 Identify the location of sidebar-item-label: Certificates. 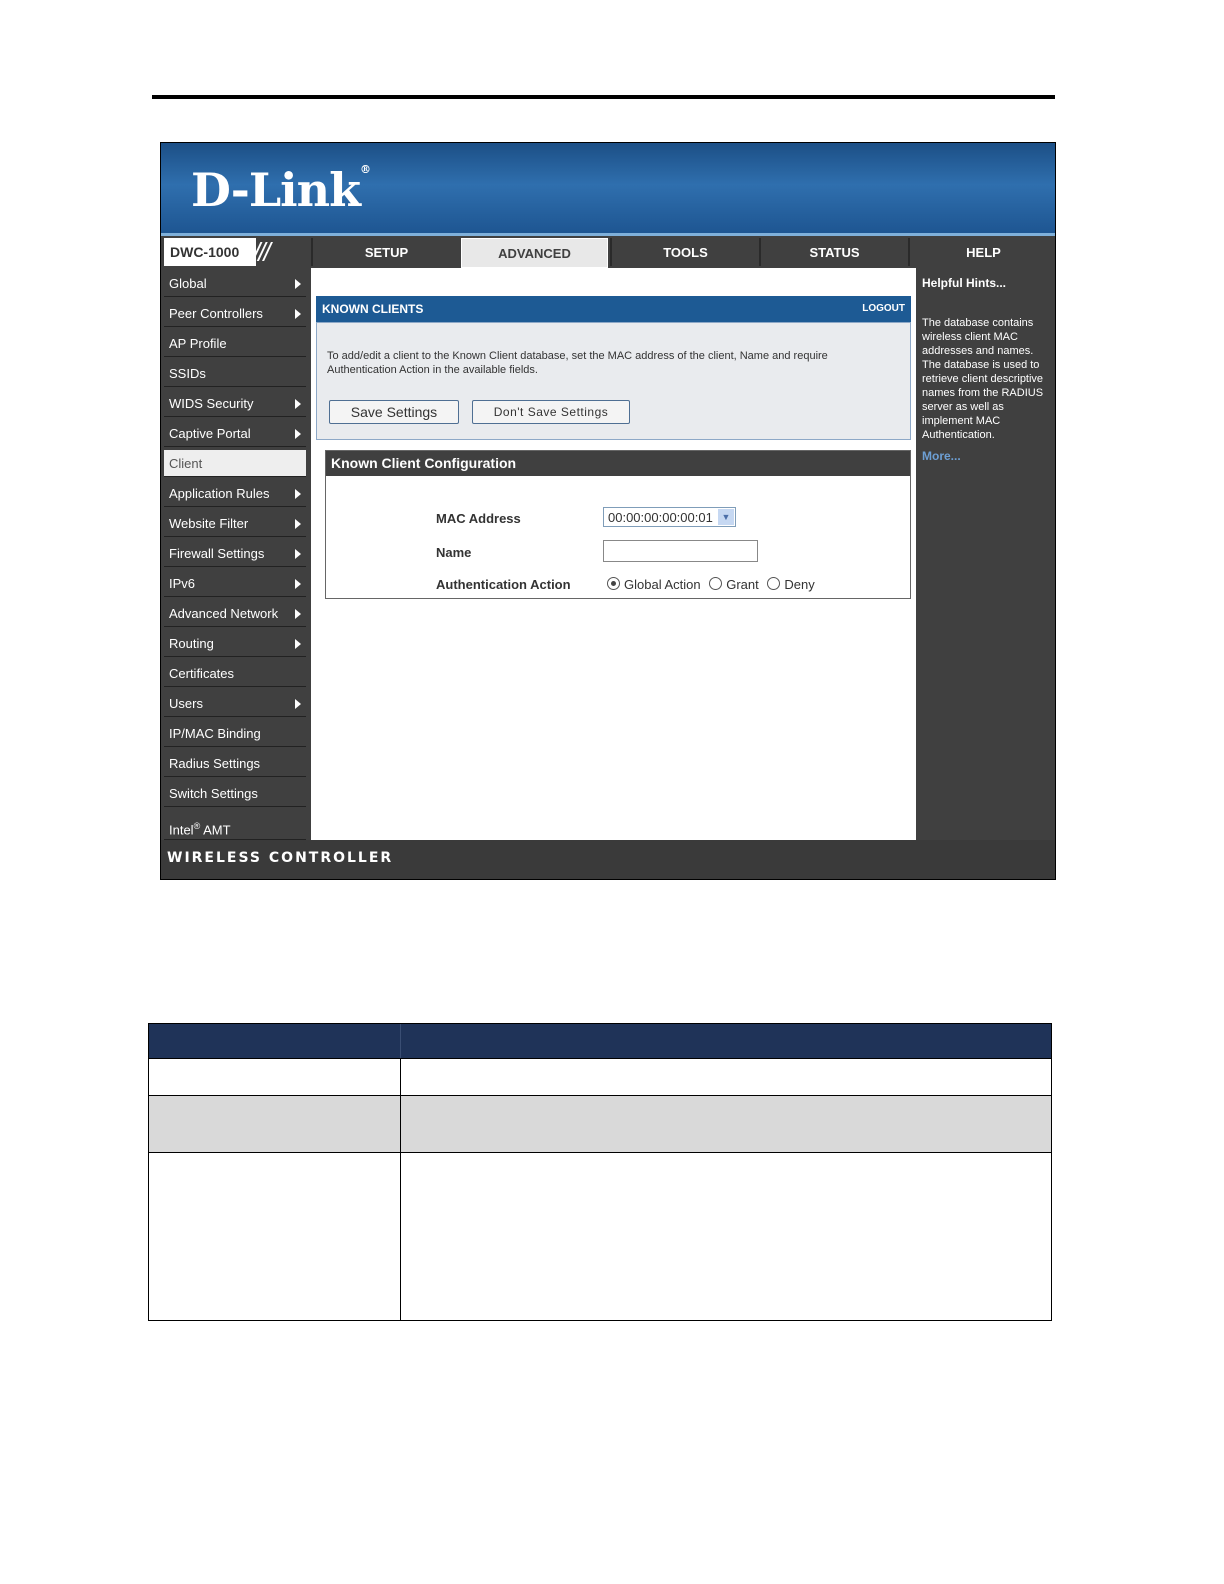
(202, 673).